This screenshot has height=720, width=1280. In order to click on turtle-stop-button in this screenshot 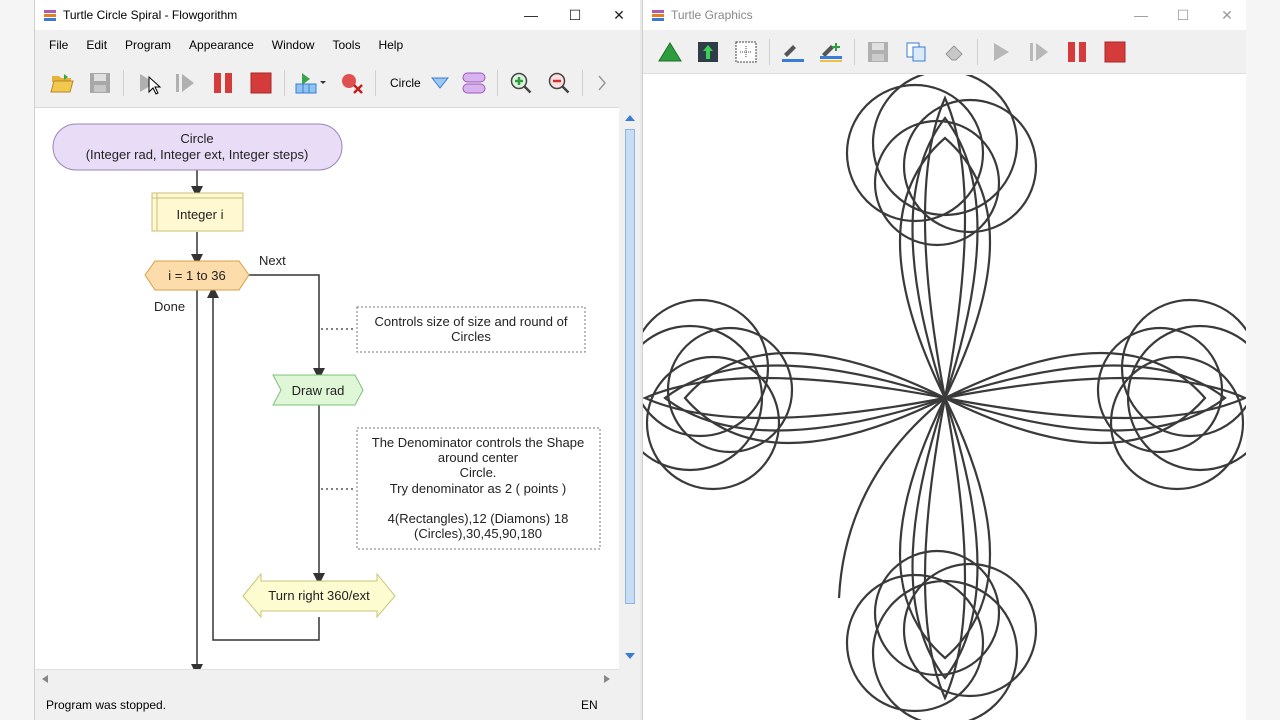, I will do `click(1115, 52)`.